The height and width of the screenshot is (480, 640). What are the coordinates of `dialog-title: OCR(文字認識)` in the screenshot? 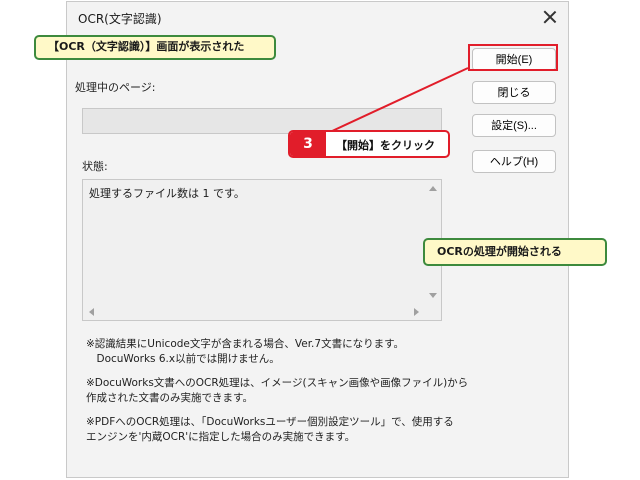 It's located at (120, 19).